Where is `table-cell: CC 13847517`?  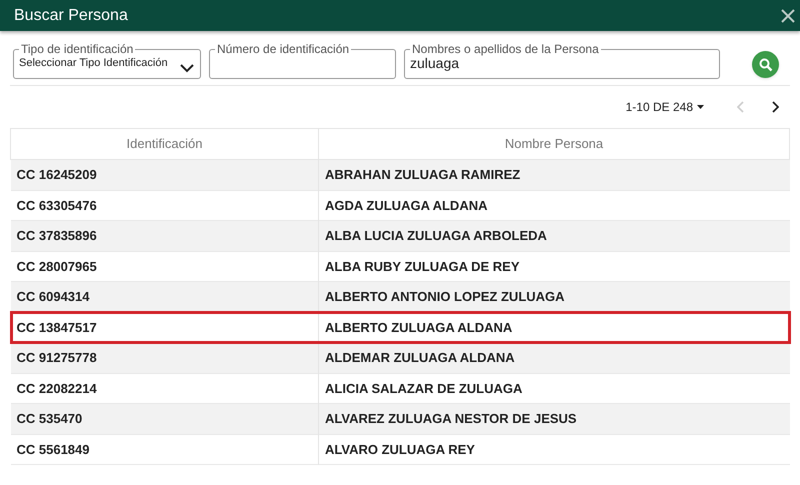 table-cell: CC 13847517 is located at coordinates (164, 327).